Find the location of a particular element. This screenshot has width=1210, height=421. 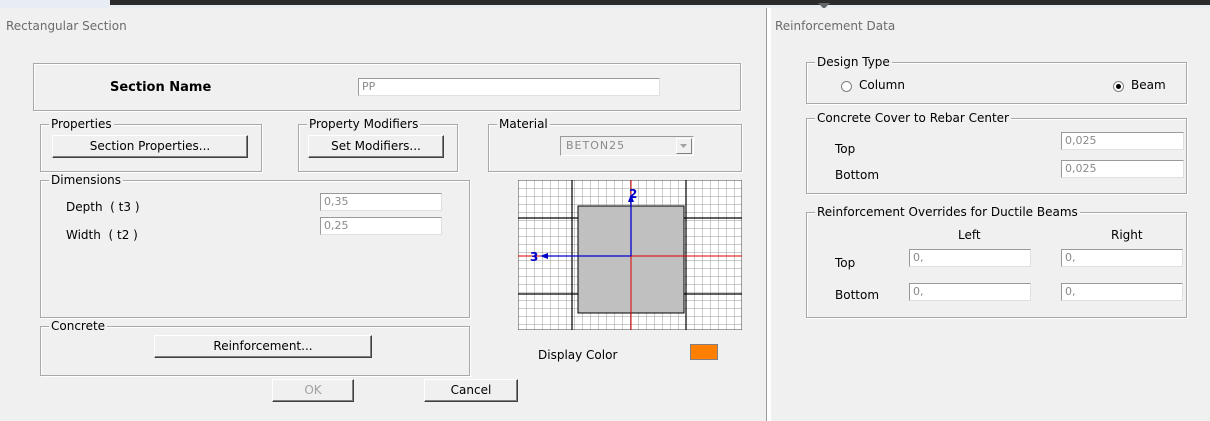

beam-label: Beam is located at coordinates (1148, 85).